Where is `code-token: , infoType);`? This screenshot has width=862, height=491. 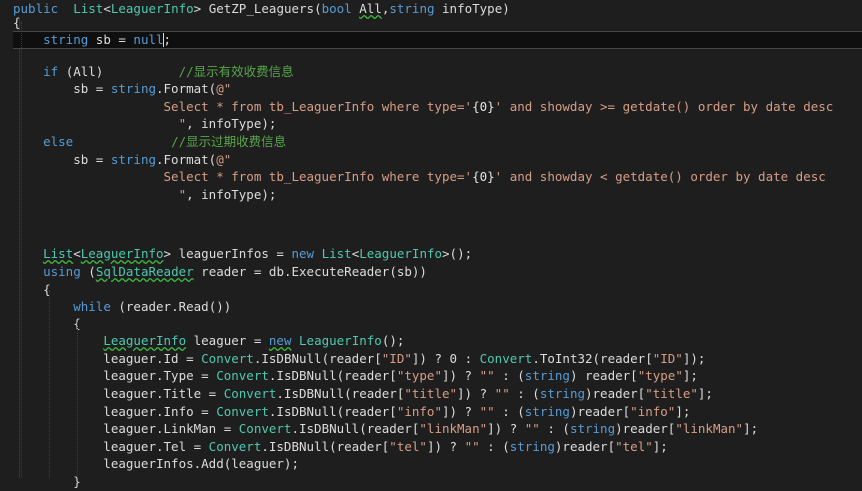
code-token: , infoType); is located at coordinates (231, 194).